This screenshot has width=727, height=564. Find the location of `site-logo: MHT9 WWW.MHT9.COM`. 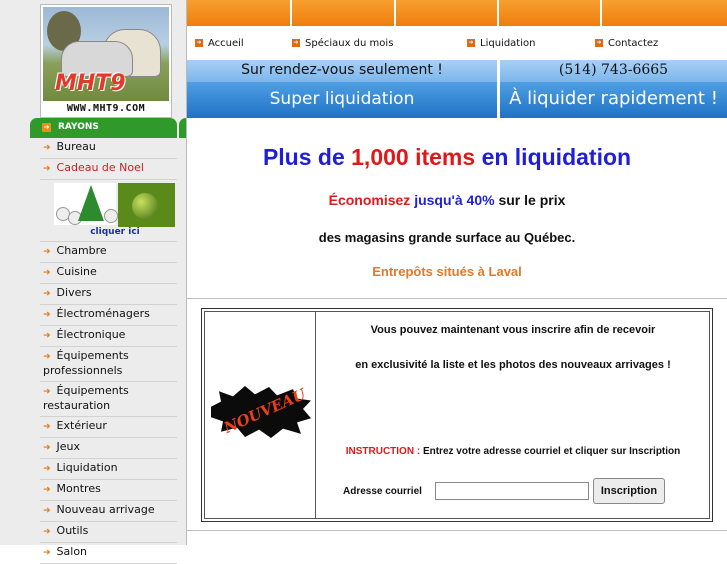

site-logo: MHT9 WWW.MHT9.COM is located at coordinates (106, 61).